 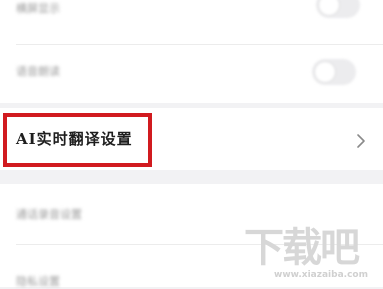 I want to click on highlight-box, so click(x=77, y=140).